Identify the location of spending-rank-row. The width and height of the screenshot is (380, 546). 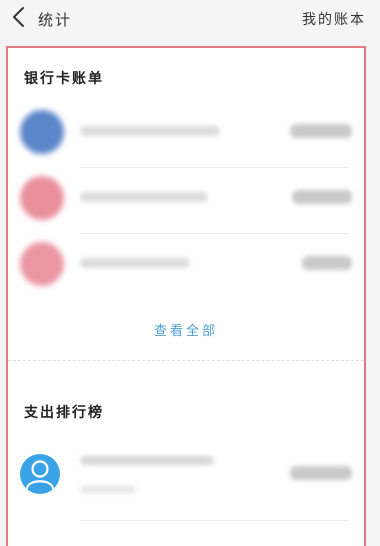
(186, 478).